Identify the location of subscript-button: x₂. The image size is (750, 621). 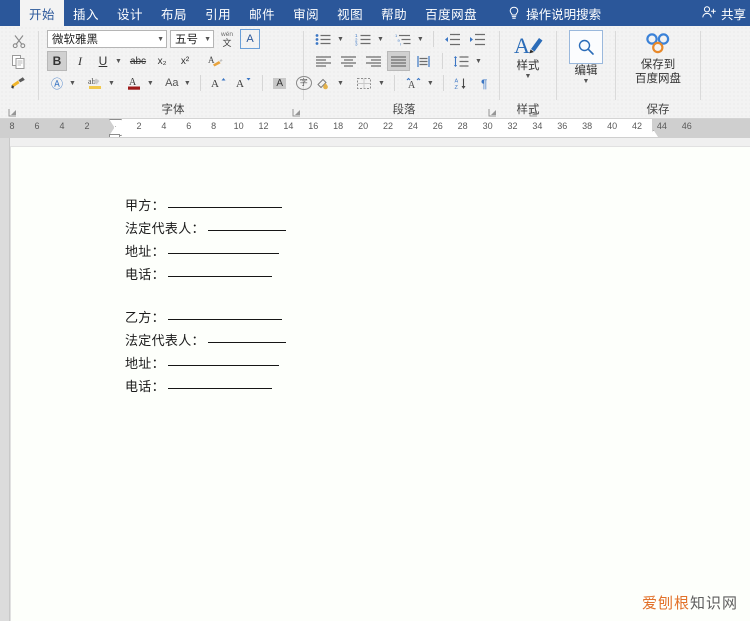
(162, 61).